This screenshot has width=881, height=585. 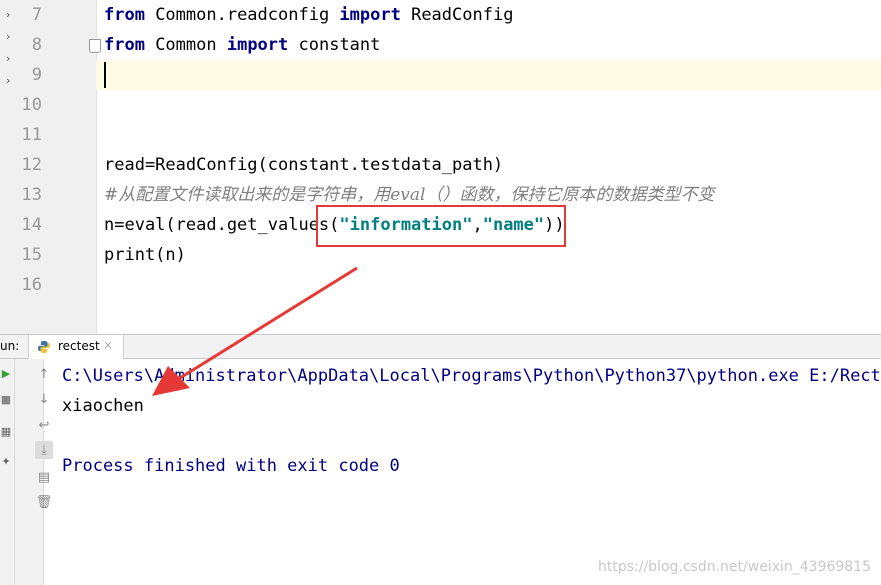 What do you see at coordinates (6, 399) in the screenshot?
I see `stop-icon: ■` at bounding box center [6, 399].